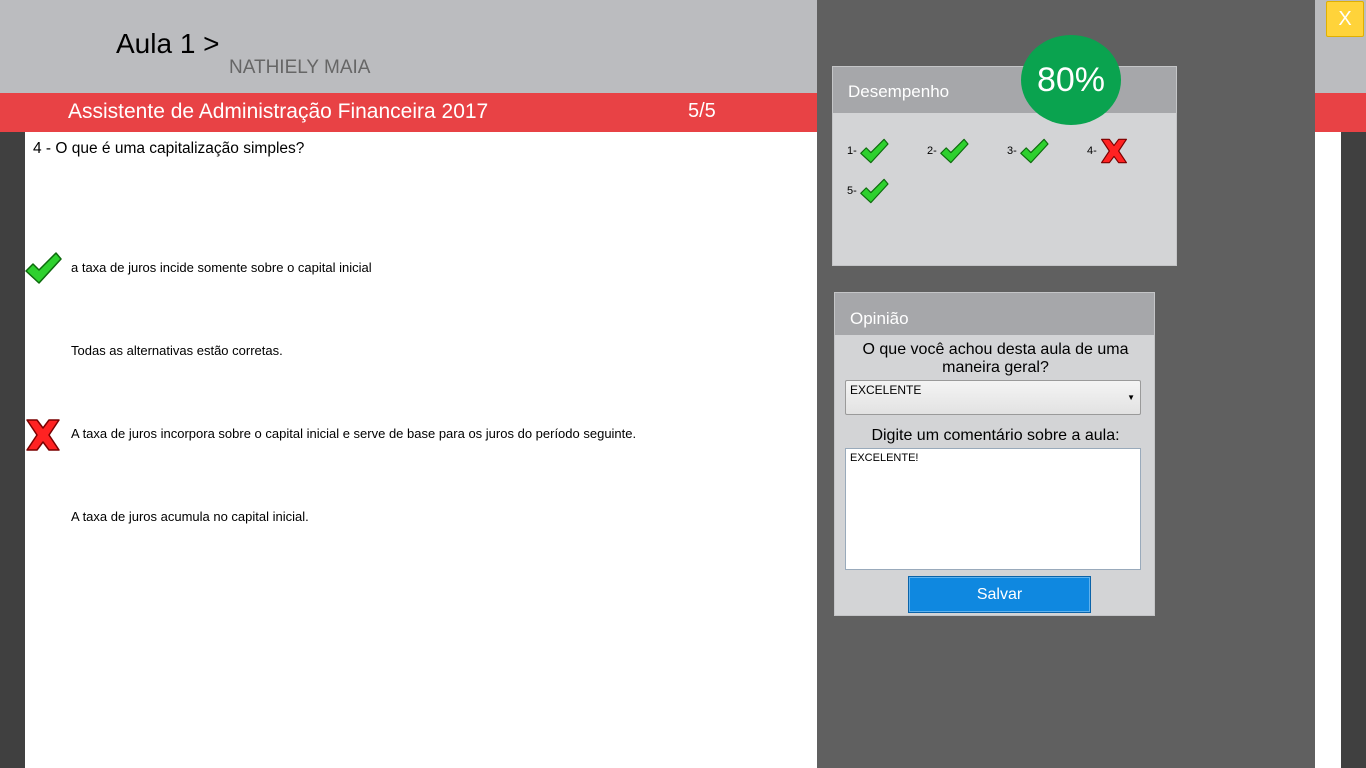 The width and height of the screenshot is (1366, 768). Describe the element at coordinates (852, 151) in the screenshot. I see `performance-item-label: 1-` at that location.